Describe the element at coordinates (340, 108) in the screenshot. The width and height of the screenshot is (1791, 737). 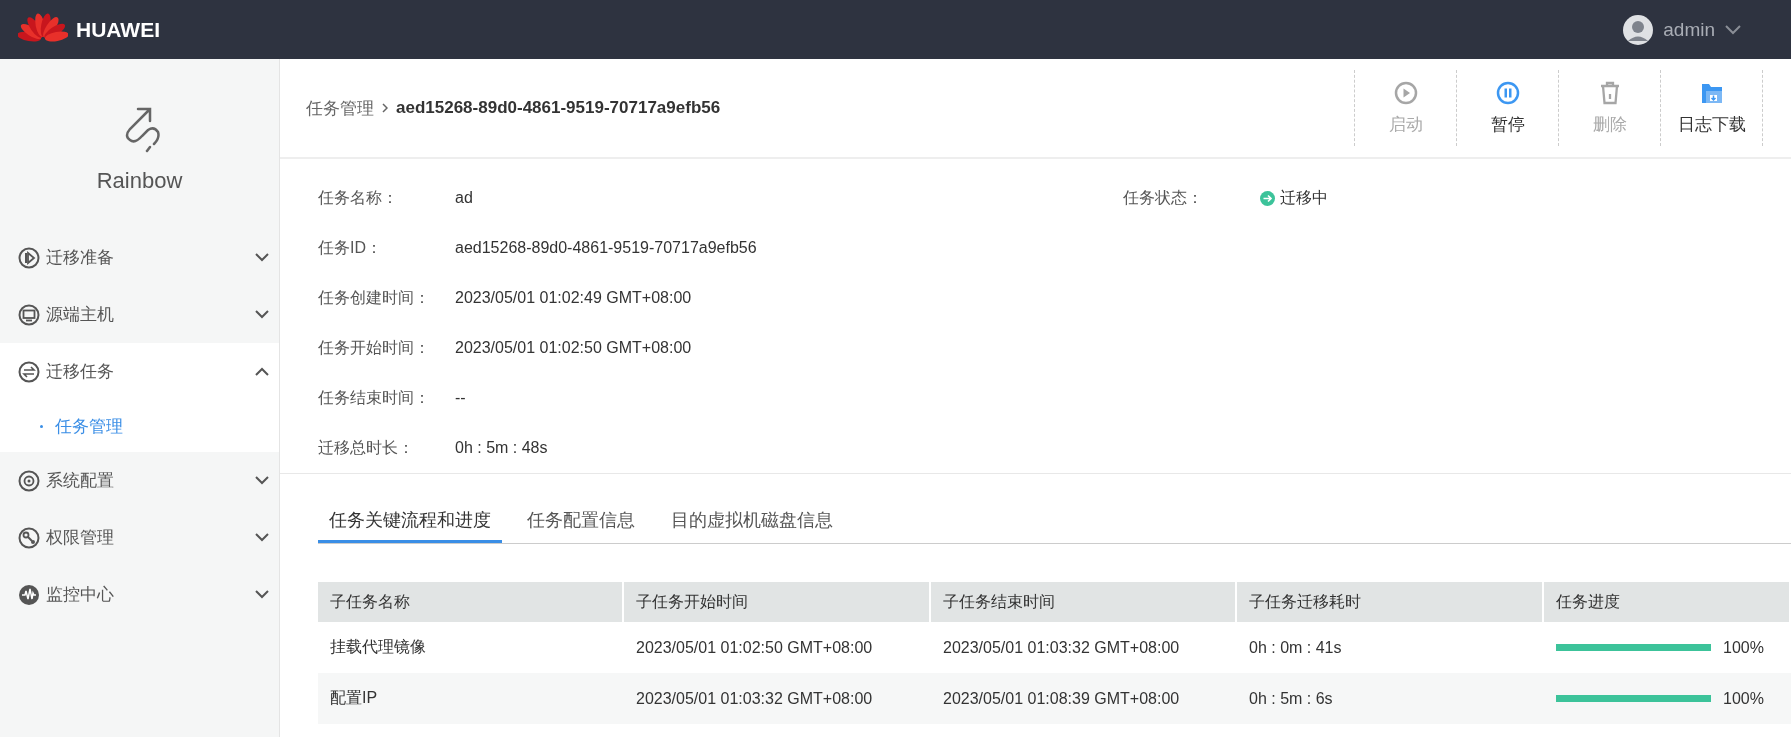
I see `breadcrumb-link: 任务管理` at that location.